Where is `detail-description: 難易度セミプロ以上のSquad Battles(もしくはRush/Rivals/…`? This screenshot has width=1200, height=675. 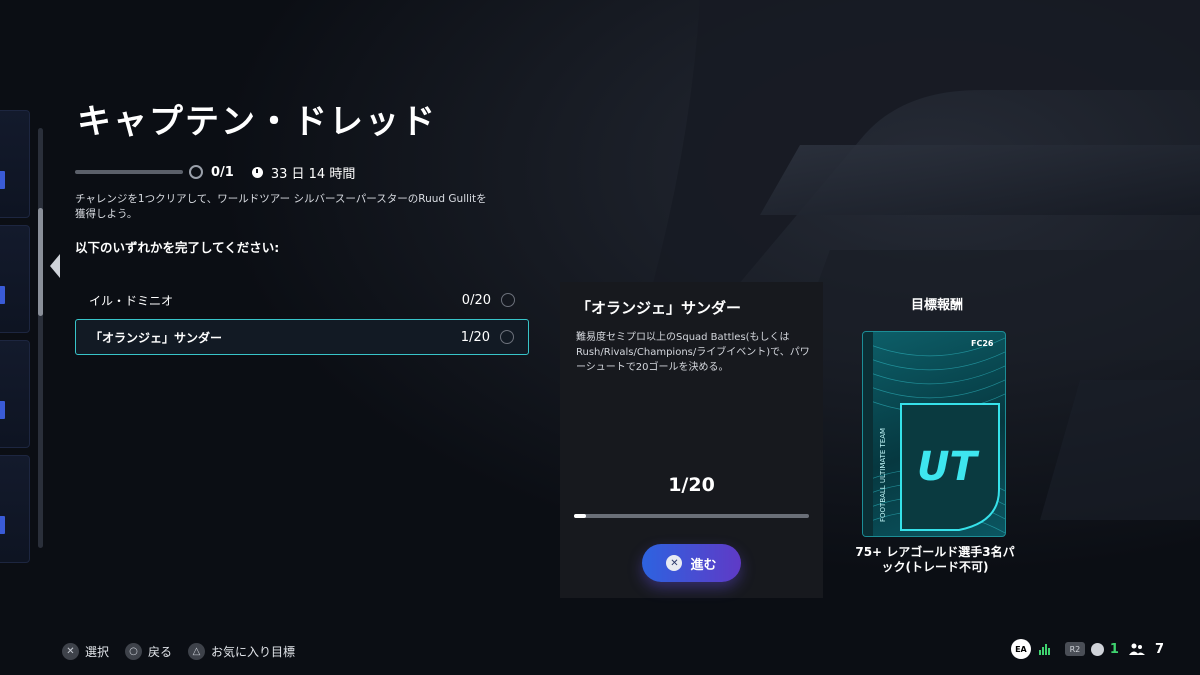
detail-description: 難易度セミプロ以上のSquad Battles(もしくはRush/Rivals/… is located at coordinates (693, 352).